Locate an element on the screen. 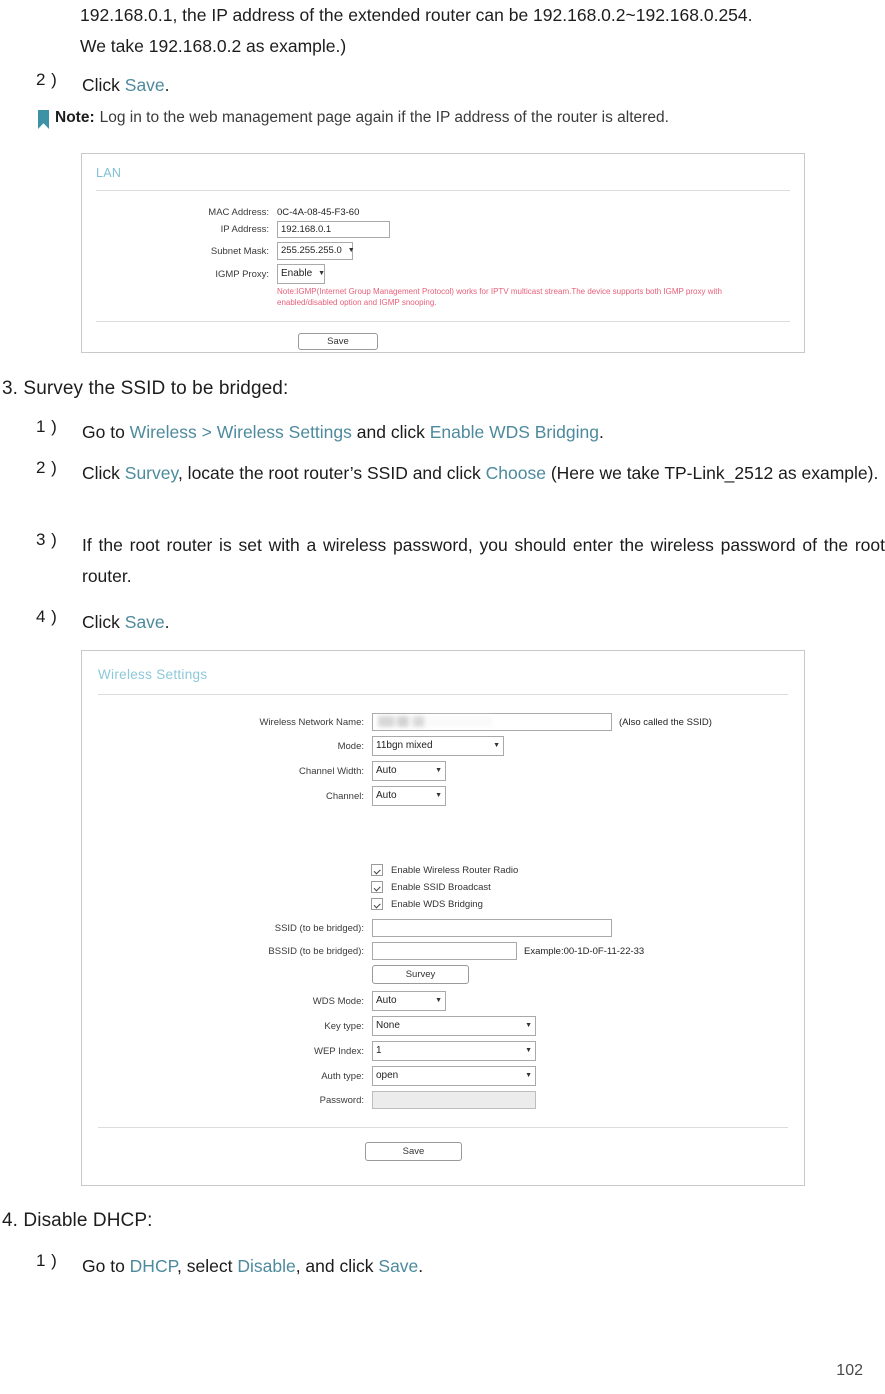 The image size is (885, 1394). wireless-channel-select: Auto ▼ is located at coordinates (409, 796).